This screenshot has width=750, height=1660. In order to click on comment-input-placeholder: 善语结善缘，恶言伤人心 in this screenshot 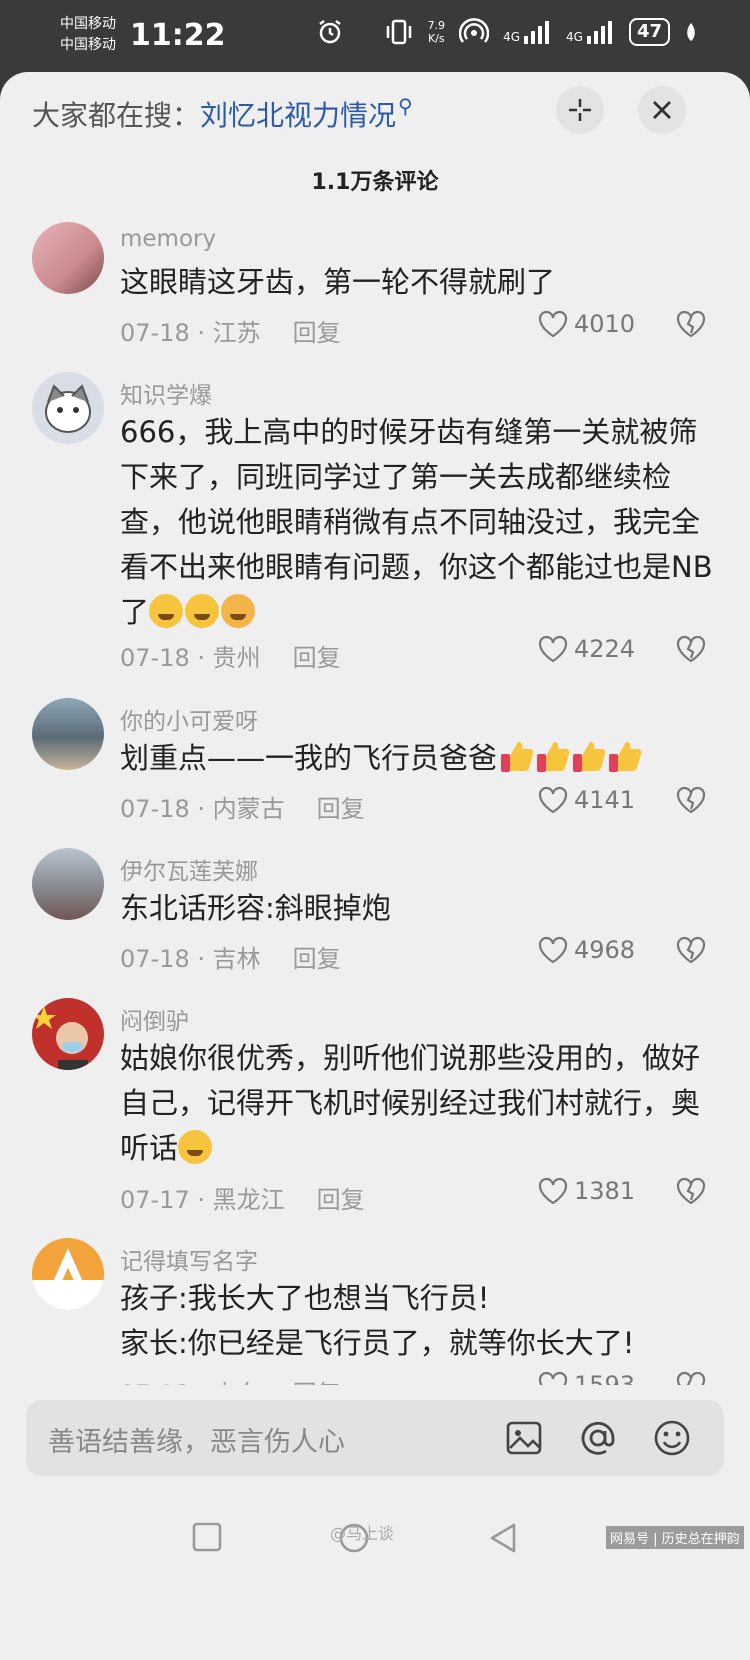, I will do `click(196, 1442)`.